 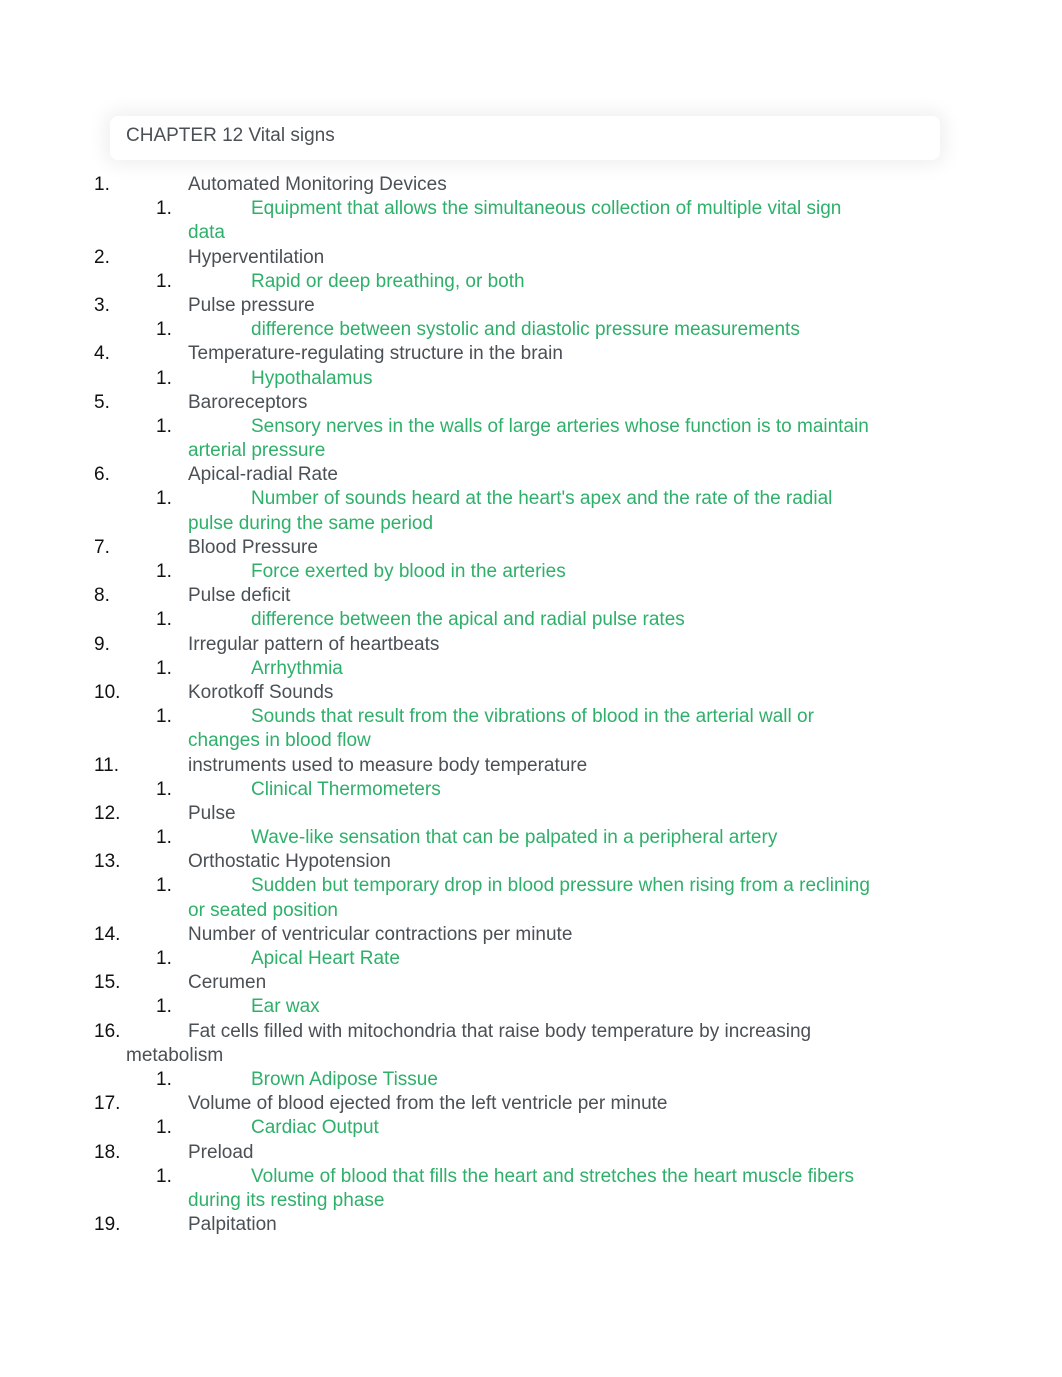 I want to click on definition-line: 1. Arrhythmia, so click(x=531, y=669).